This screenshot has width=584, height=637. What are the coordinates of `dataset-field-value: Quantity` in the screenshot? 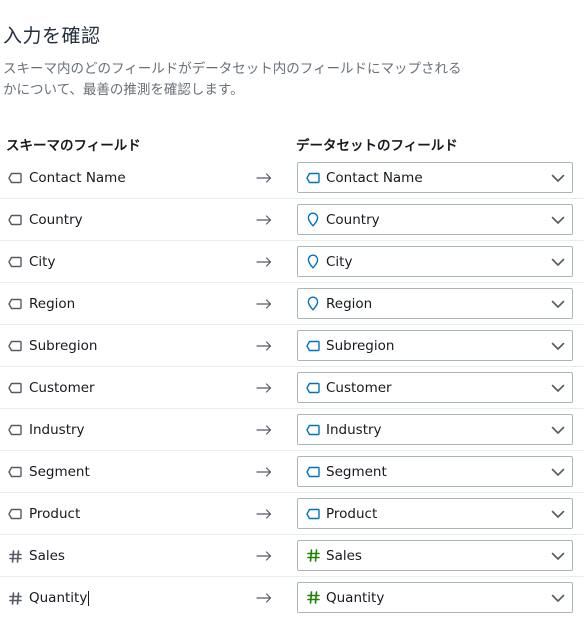 It's located at (355, 597).